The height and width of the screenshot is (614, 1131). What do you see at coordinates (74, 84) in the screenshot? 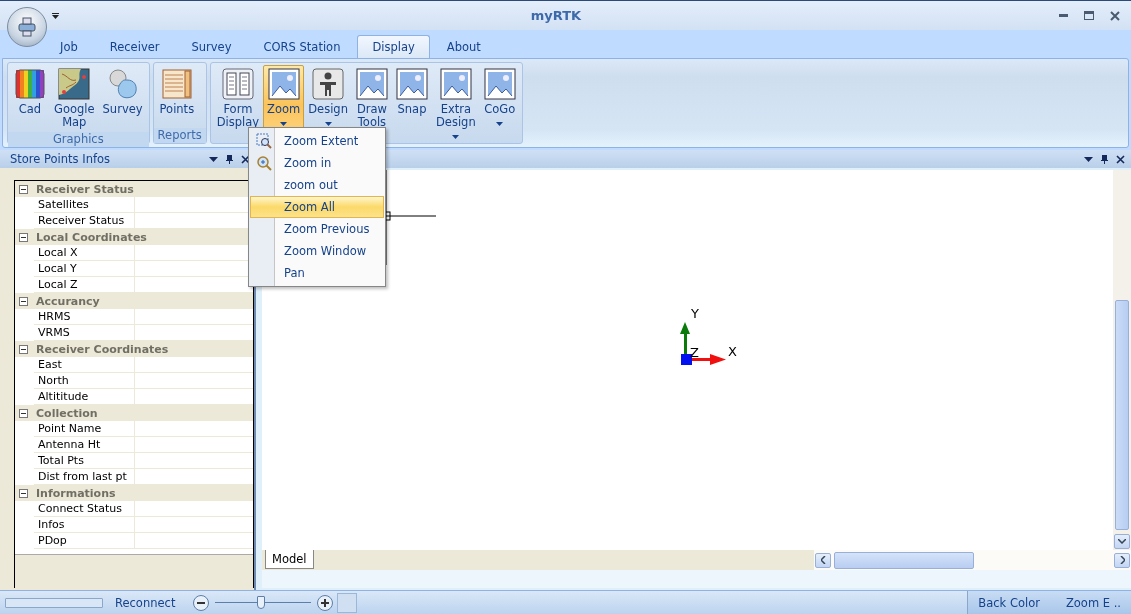
I see `map-icon` at bounding box center [74, 84].